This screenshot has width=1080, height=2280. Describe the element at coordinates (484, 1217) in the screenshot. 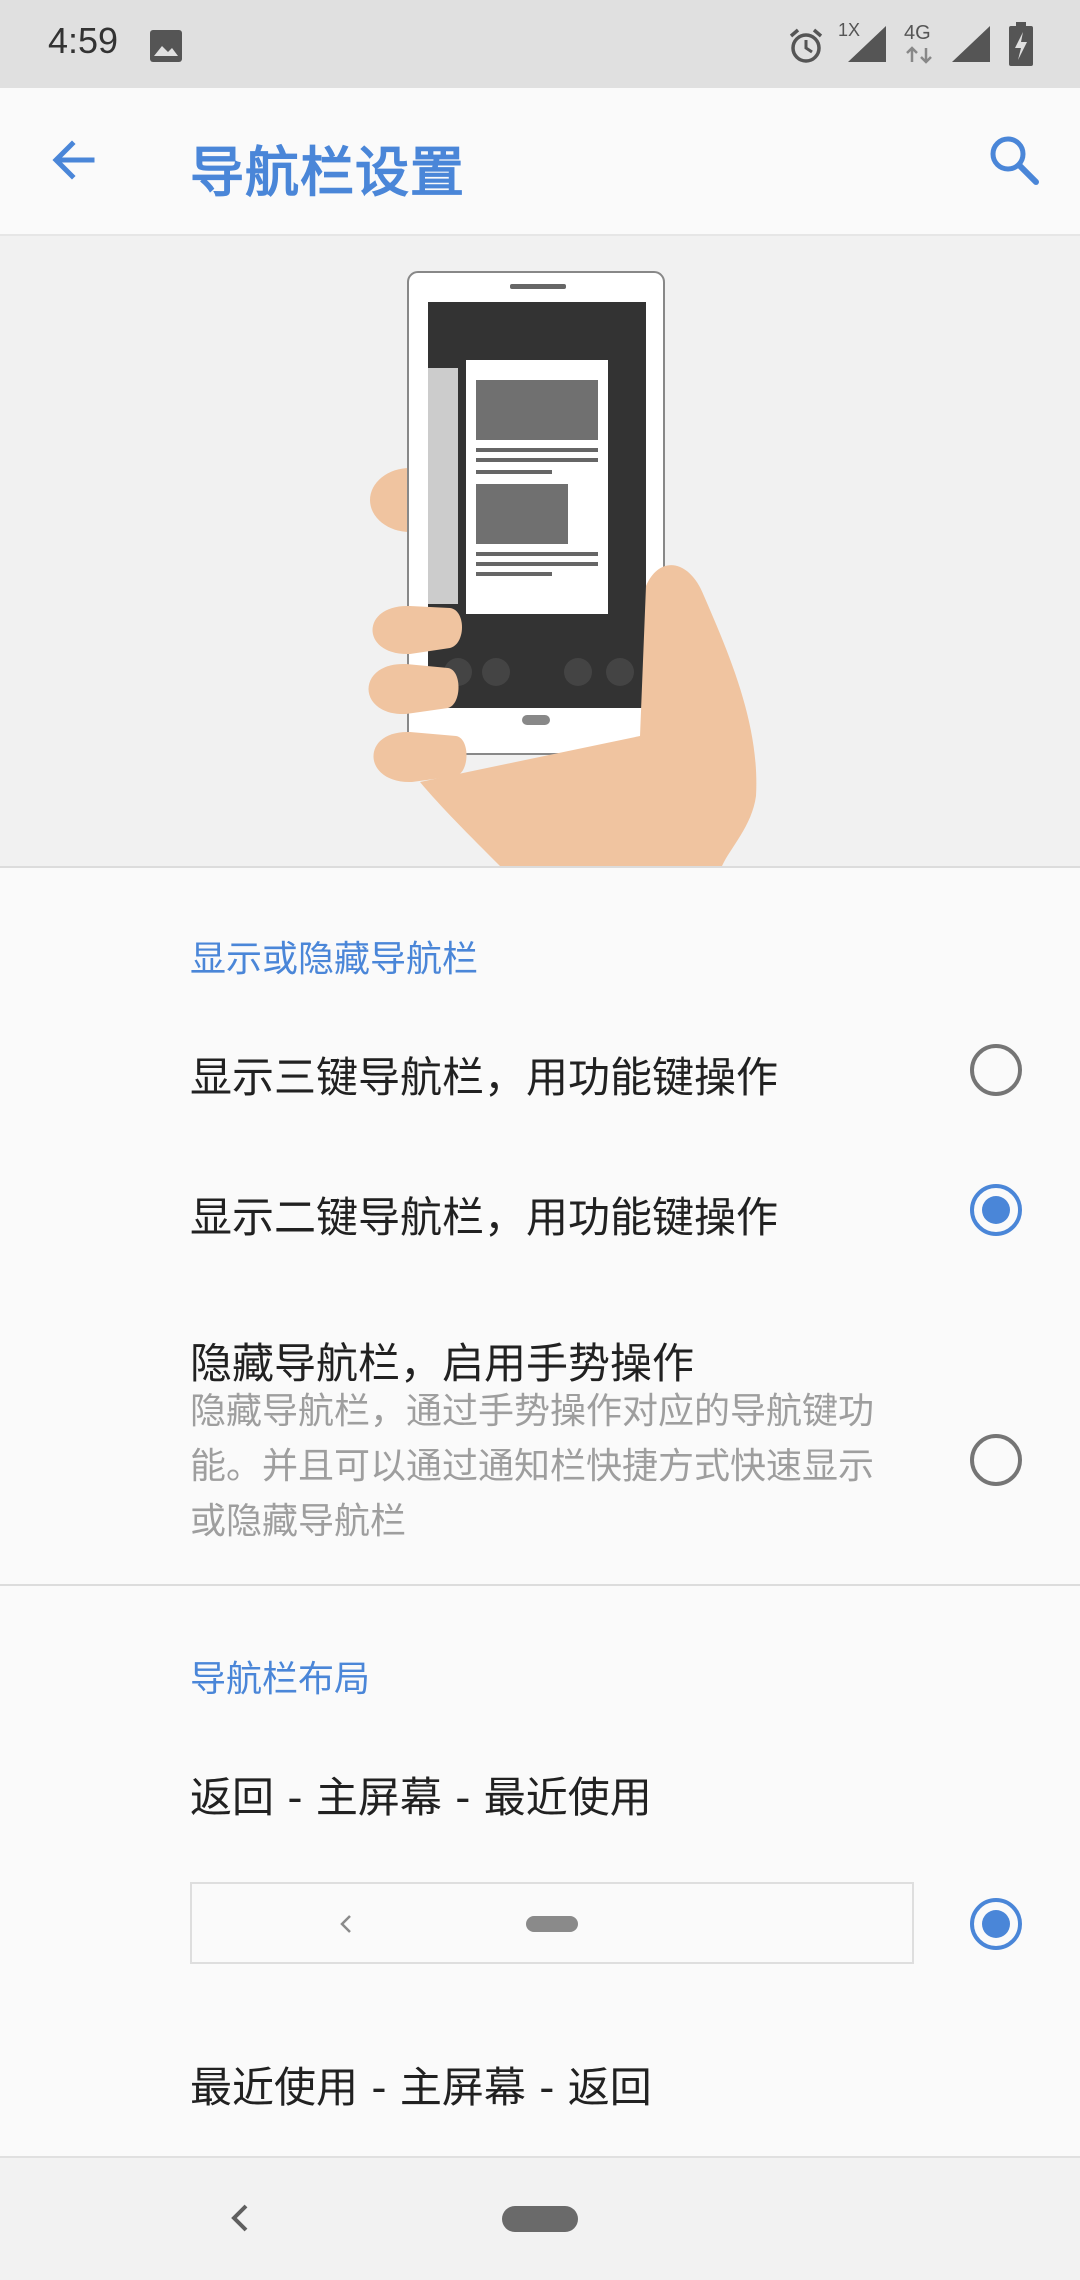

I see `option-title: 显示二键导航栏，用功能键操作` at that location.